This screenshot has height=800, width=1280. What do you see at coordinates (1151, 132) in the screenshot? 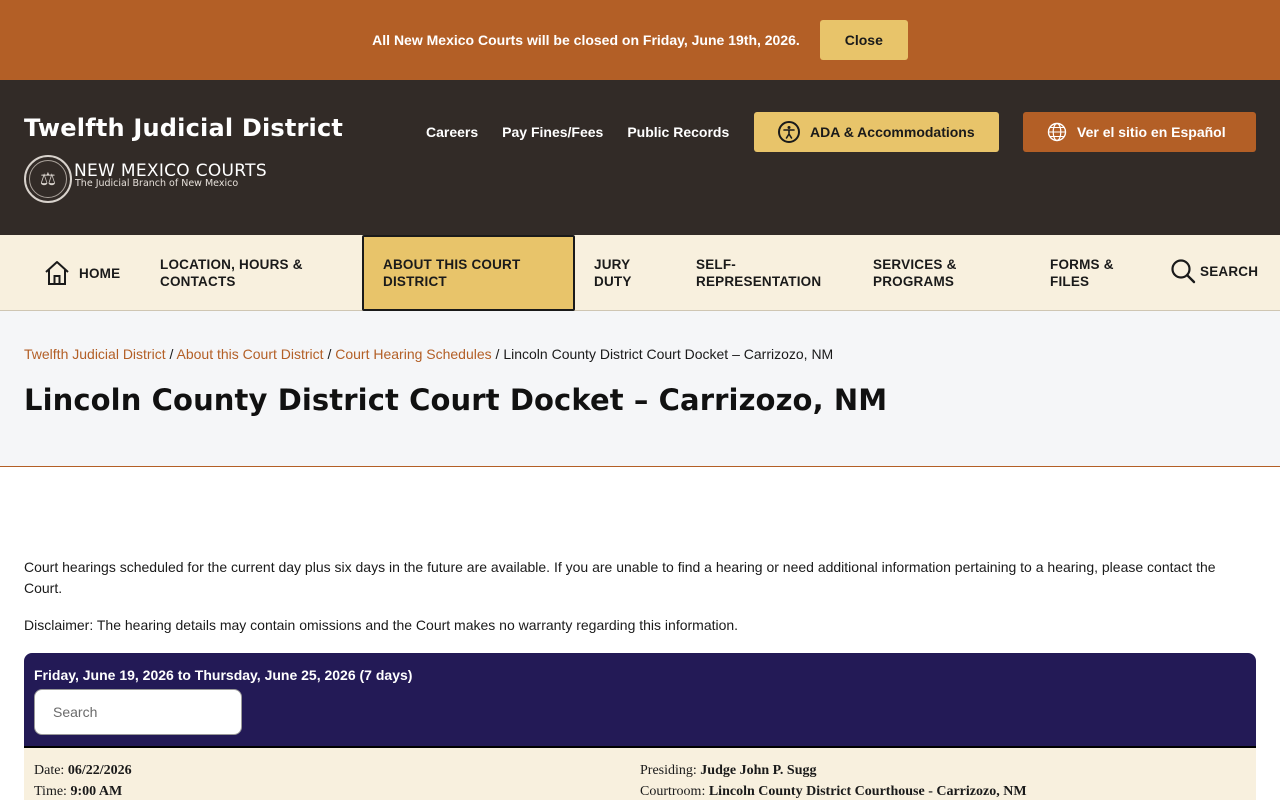
I see `spanish-label: Ver el sitio en Español` at bounding box center [1151, 132].